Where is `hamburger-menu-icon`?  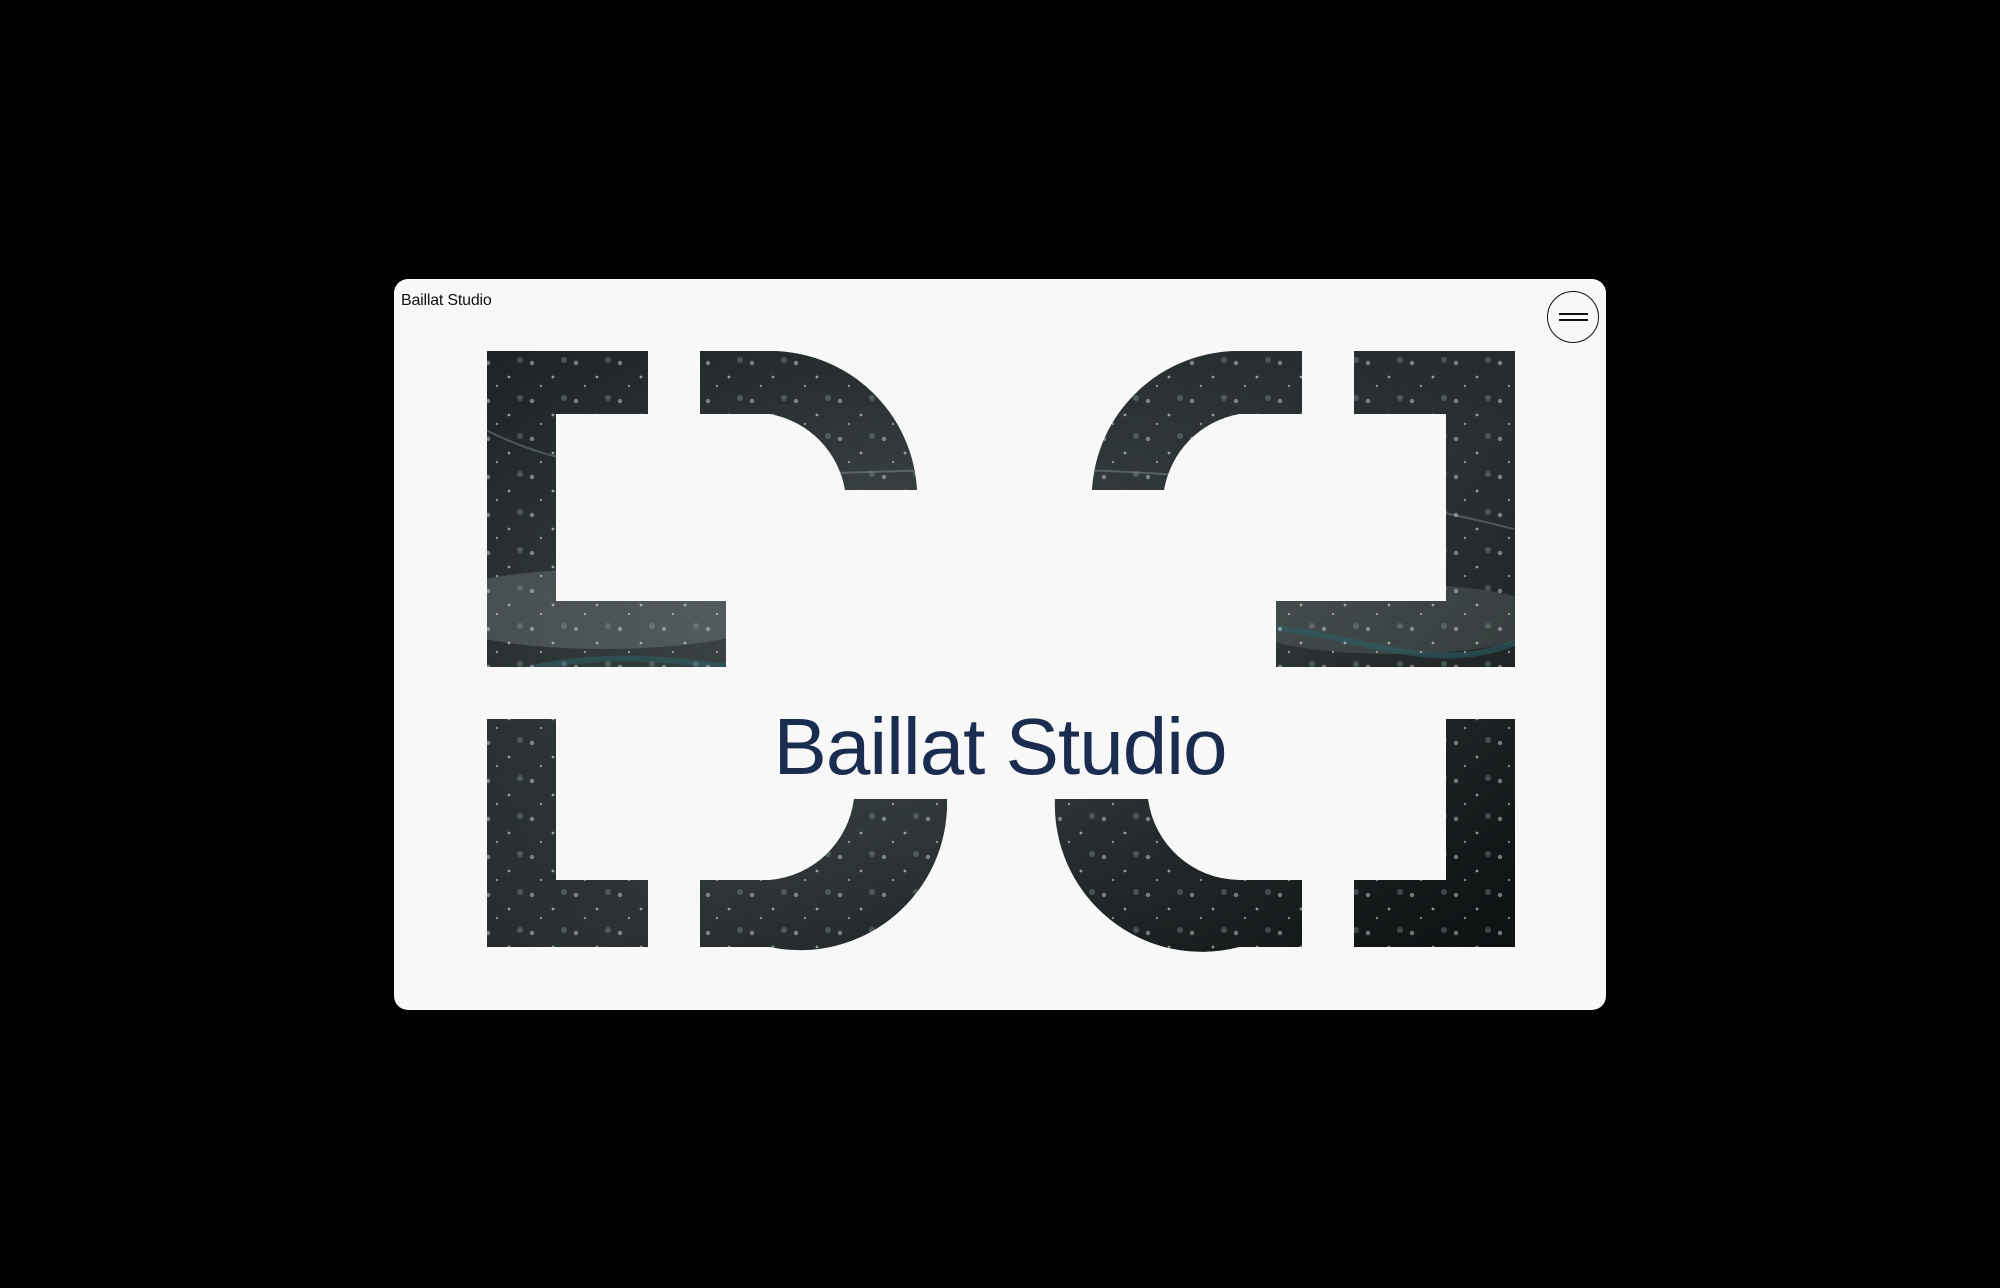
hamburger-menu-icon is located at coordinates (1573, 314).